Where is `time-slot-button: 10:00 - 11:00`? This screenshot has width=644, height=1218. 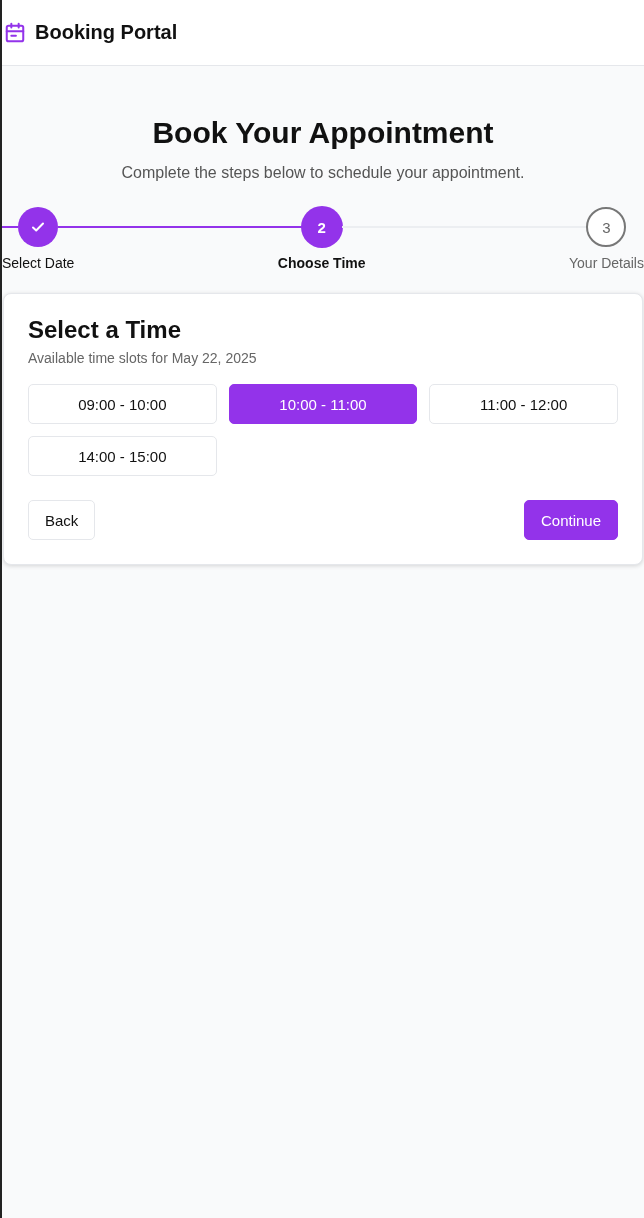 time-slot-button: 10:00 - 11:00 is located at coordinates (323, 404).